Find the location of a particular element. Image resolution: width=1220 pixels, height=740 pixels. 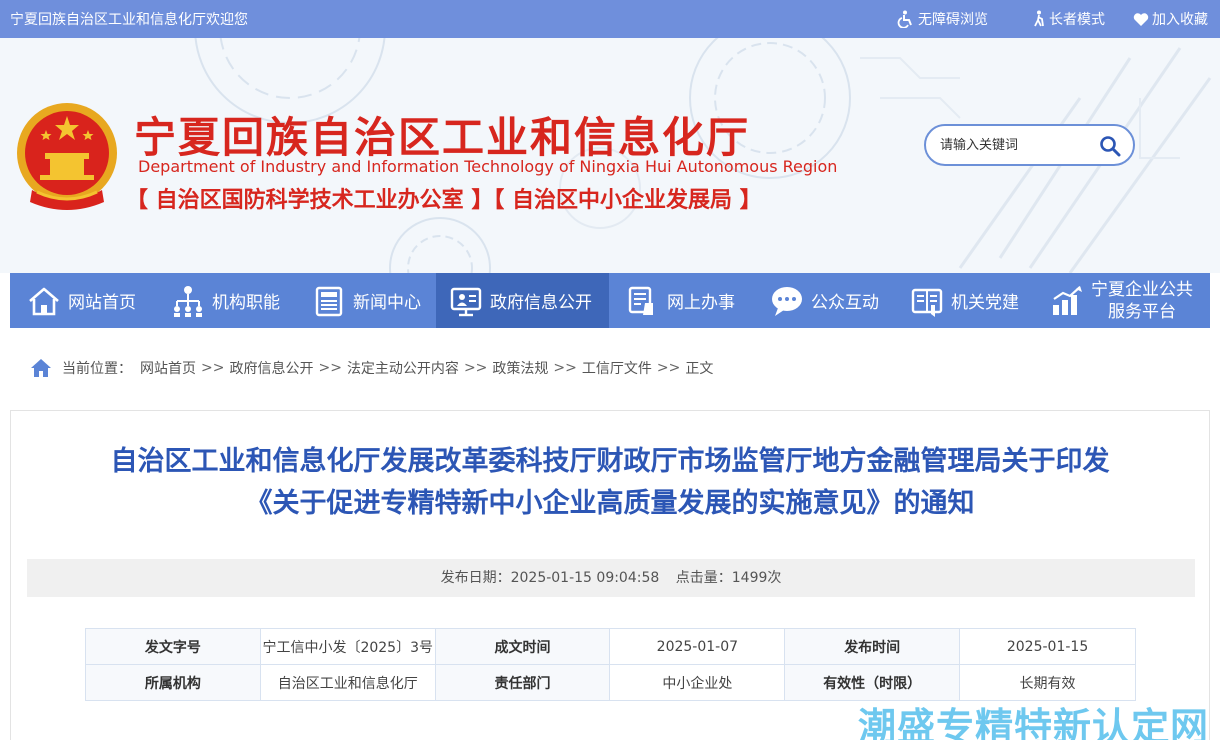

article-meta-bar: 发布日期：2025-01-15 09:04:58 点击量：1499次 is located at coordinates (611, 578).